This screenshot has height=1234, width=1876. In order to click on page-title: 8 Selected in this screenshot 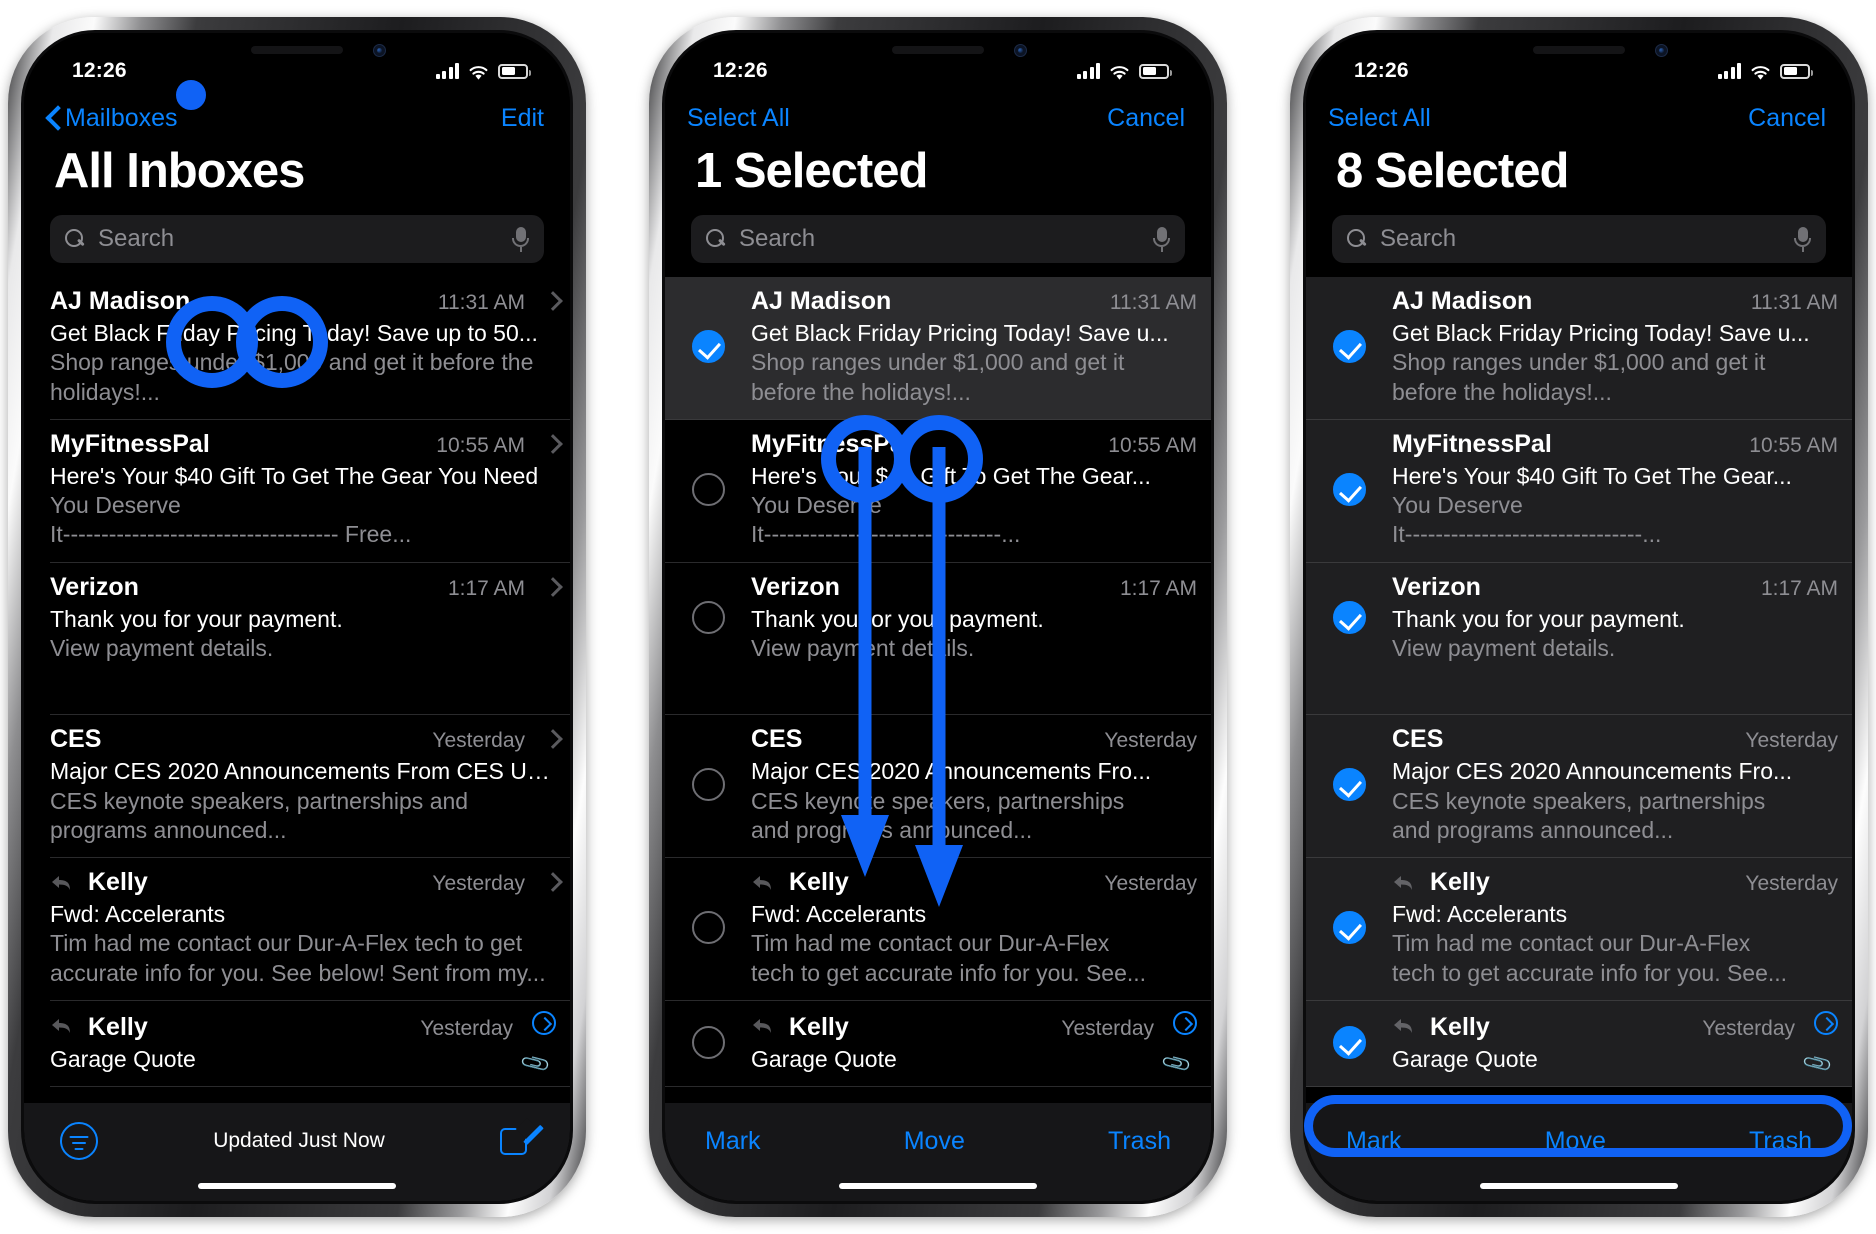, I will do `click(1452, 171)`.